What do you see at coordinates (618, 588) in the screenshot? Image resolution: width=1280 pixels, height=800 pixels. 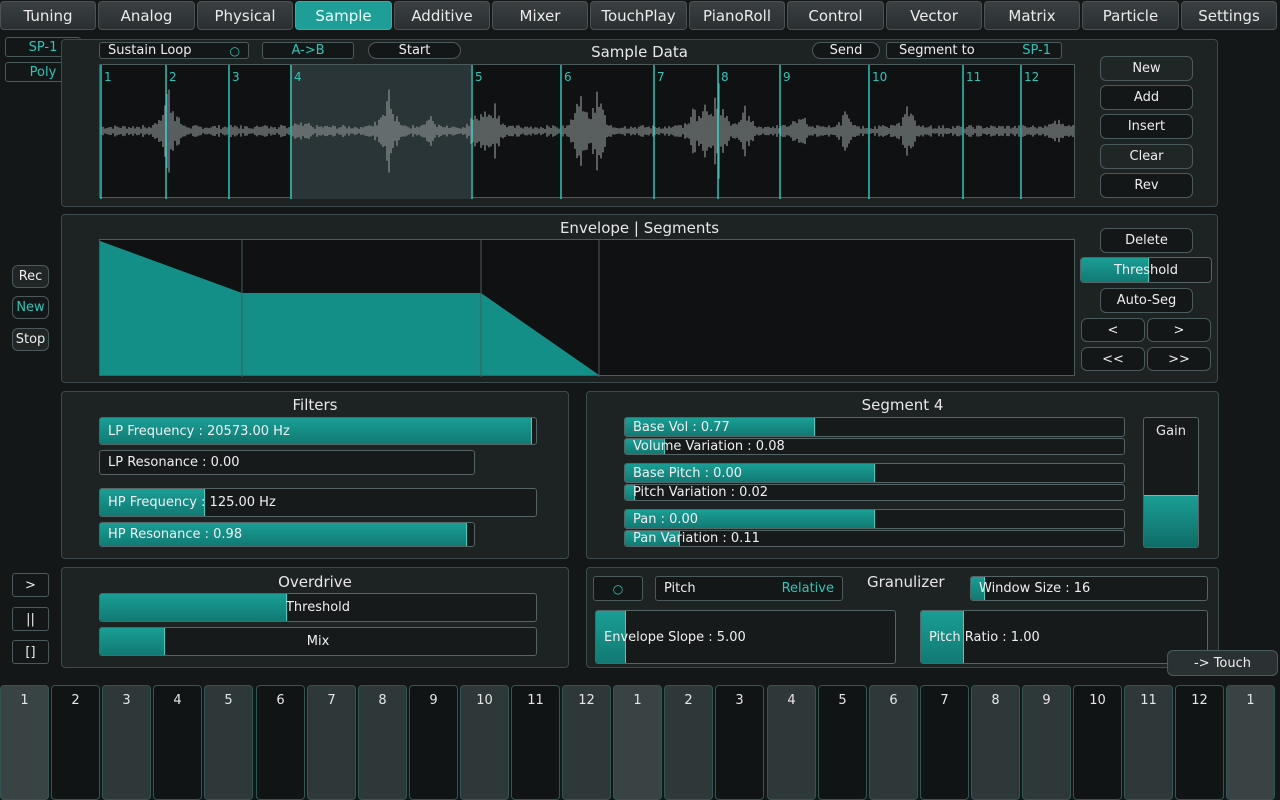 I see `granulizer-toggle: ○` at bounding box center [618, 588].